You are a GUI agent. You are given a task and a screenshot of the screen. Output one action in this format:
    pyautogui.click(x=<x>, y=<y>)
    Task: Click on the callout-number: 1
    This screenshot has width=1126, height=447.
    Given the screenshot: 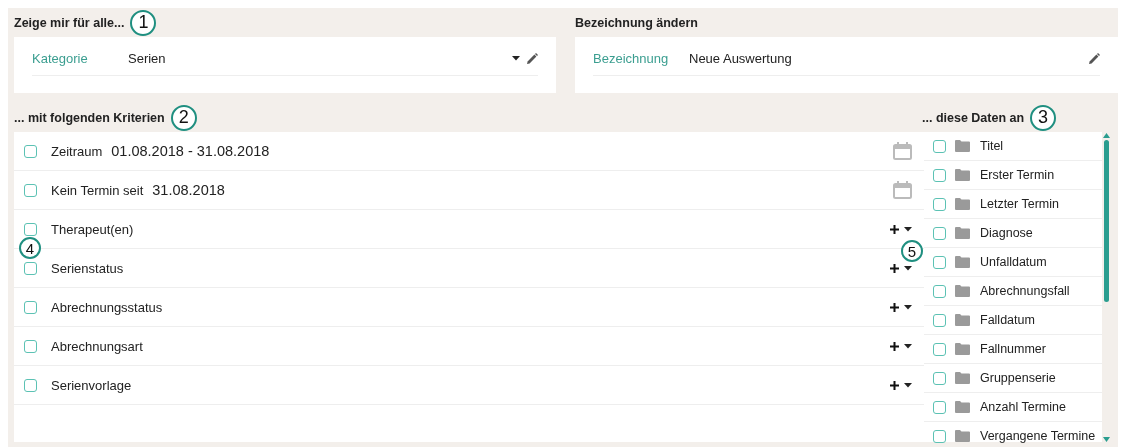 What is the action you would take?
    pyautogui.click(x=143, y=22)
    